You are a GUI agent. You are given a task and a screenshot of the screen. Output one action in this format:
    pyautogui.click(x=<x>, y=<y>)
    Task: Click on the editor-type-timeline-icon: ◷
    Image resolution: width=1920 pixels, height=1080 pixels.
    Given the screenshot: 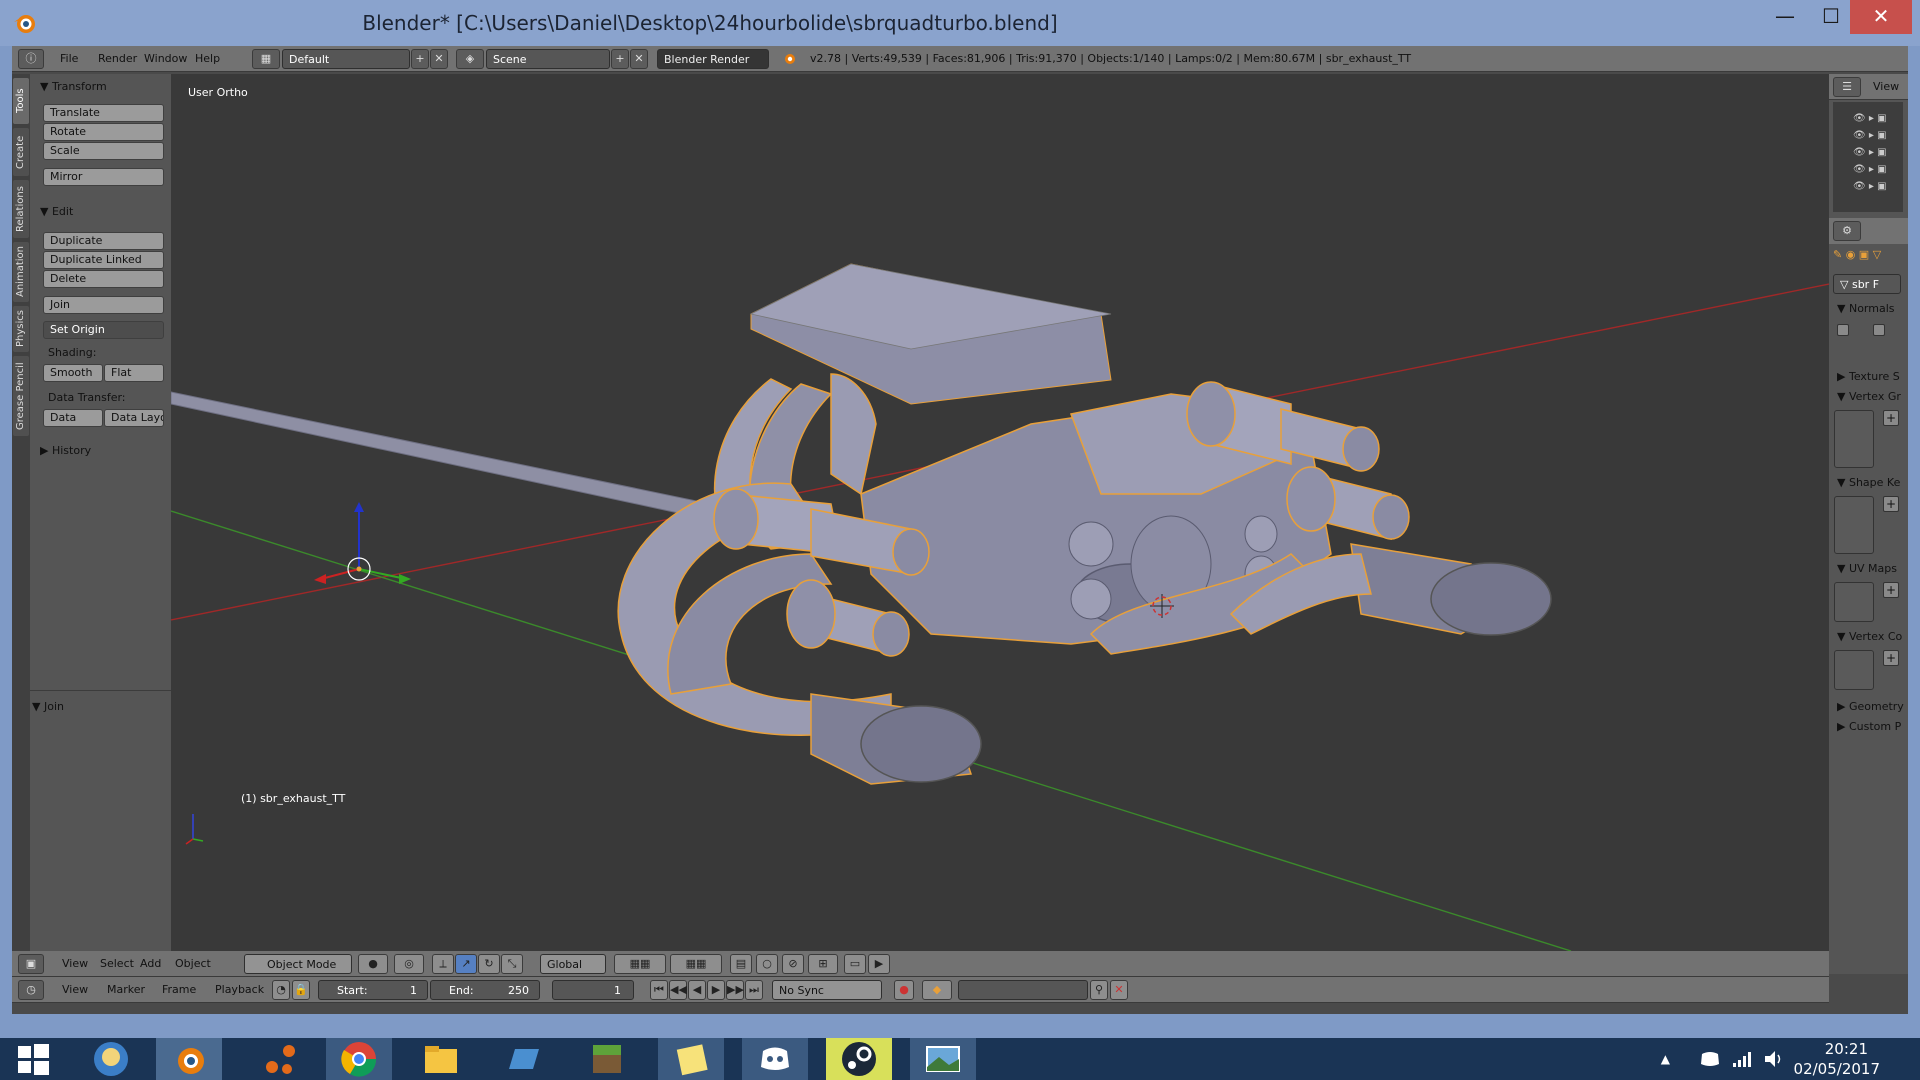 What is the action you would take?
    pyautogui.click(x=31, y=990)
    